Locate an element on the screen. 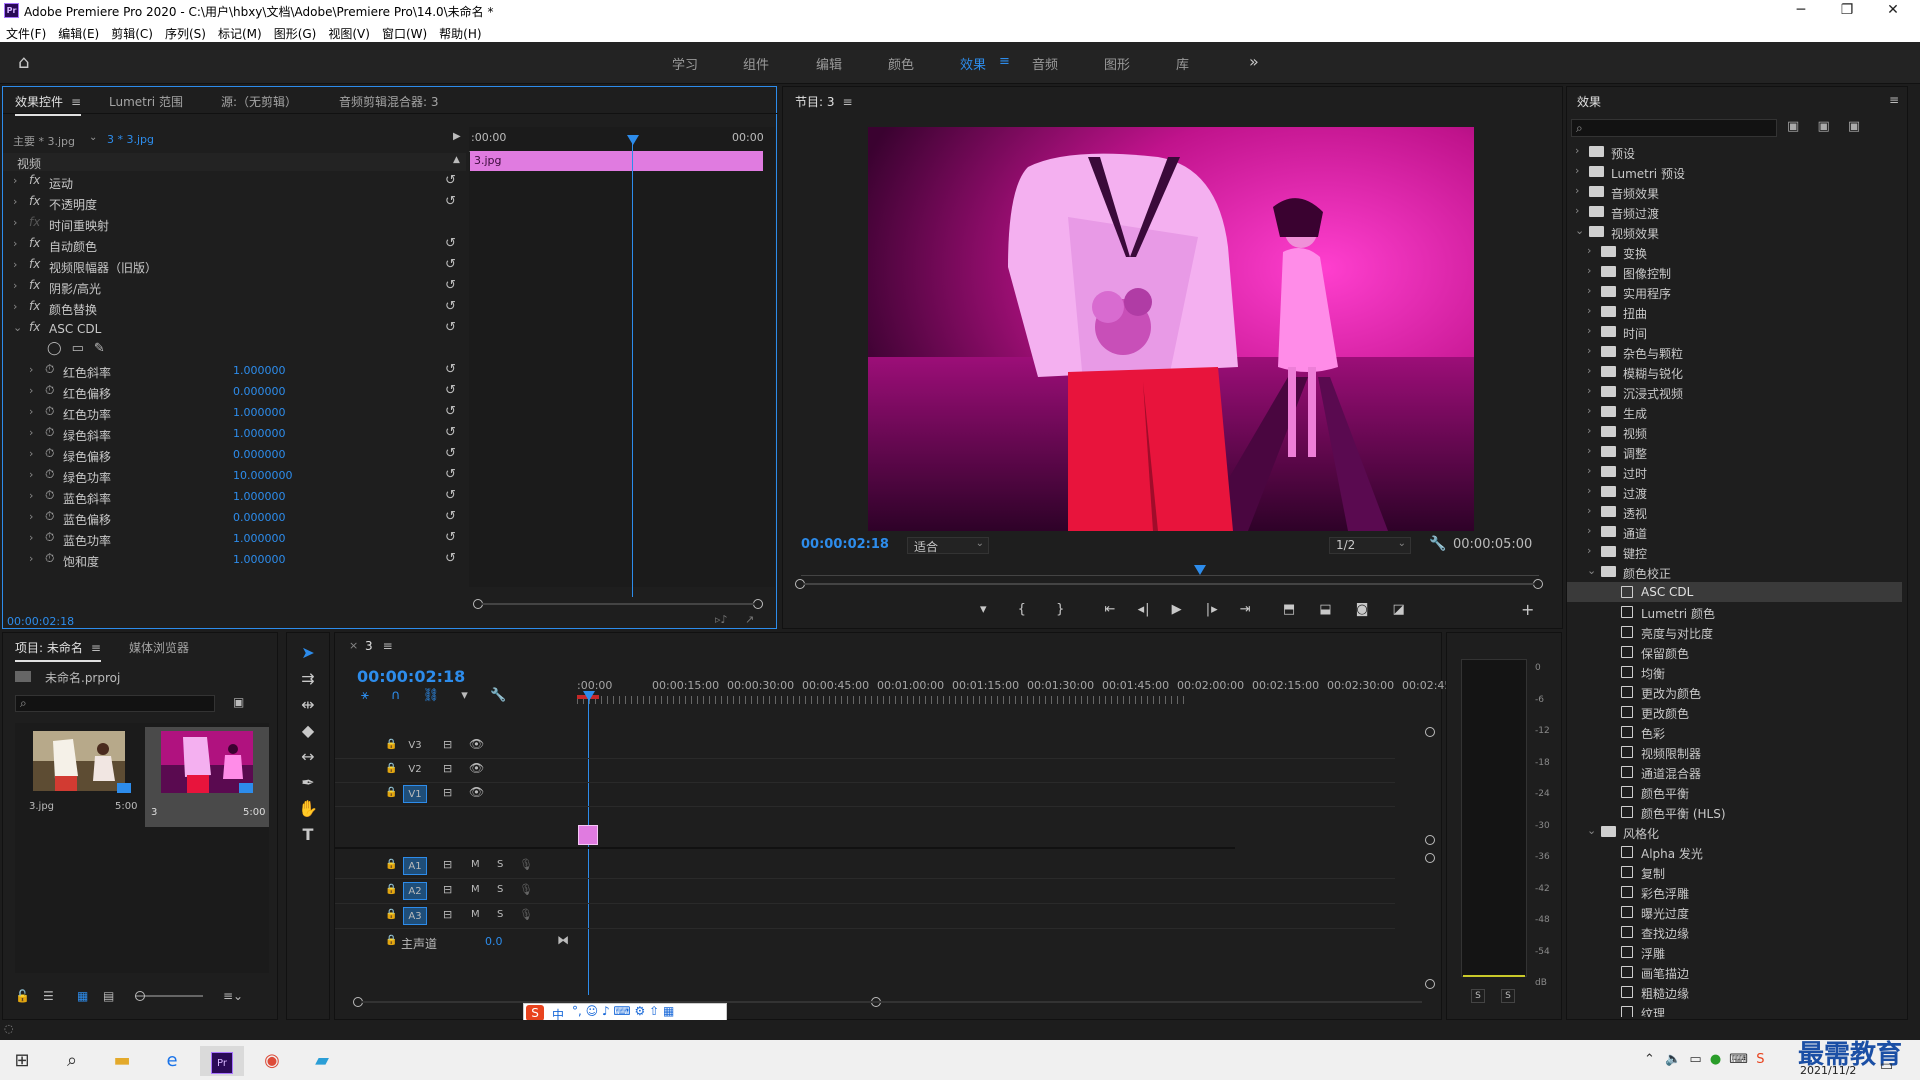 The image size is (1920, 1080). solo-right-button: S is located at coordinates (1508, 996).